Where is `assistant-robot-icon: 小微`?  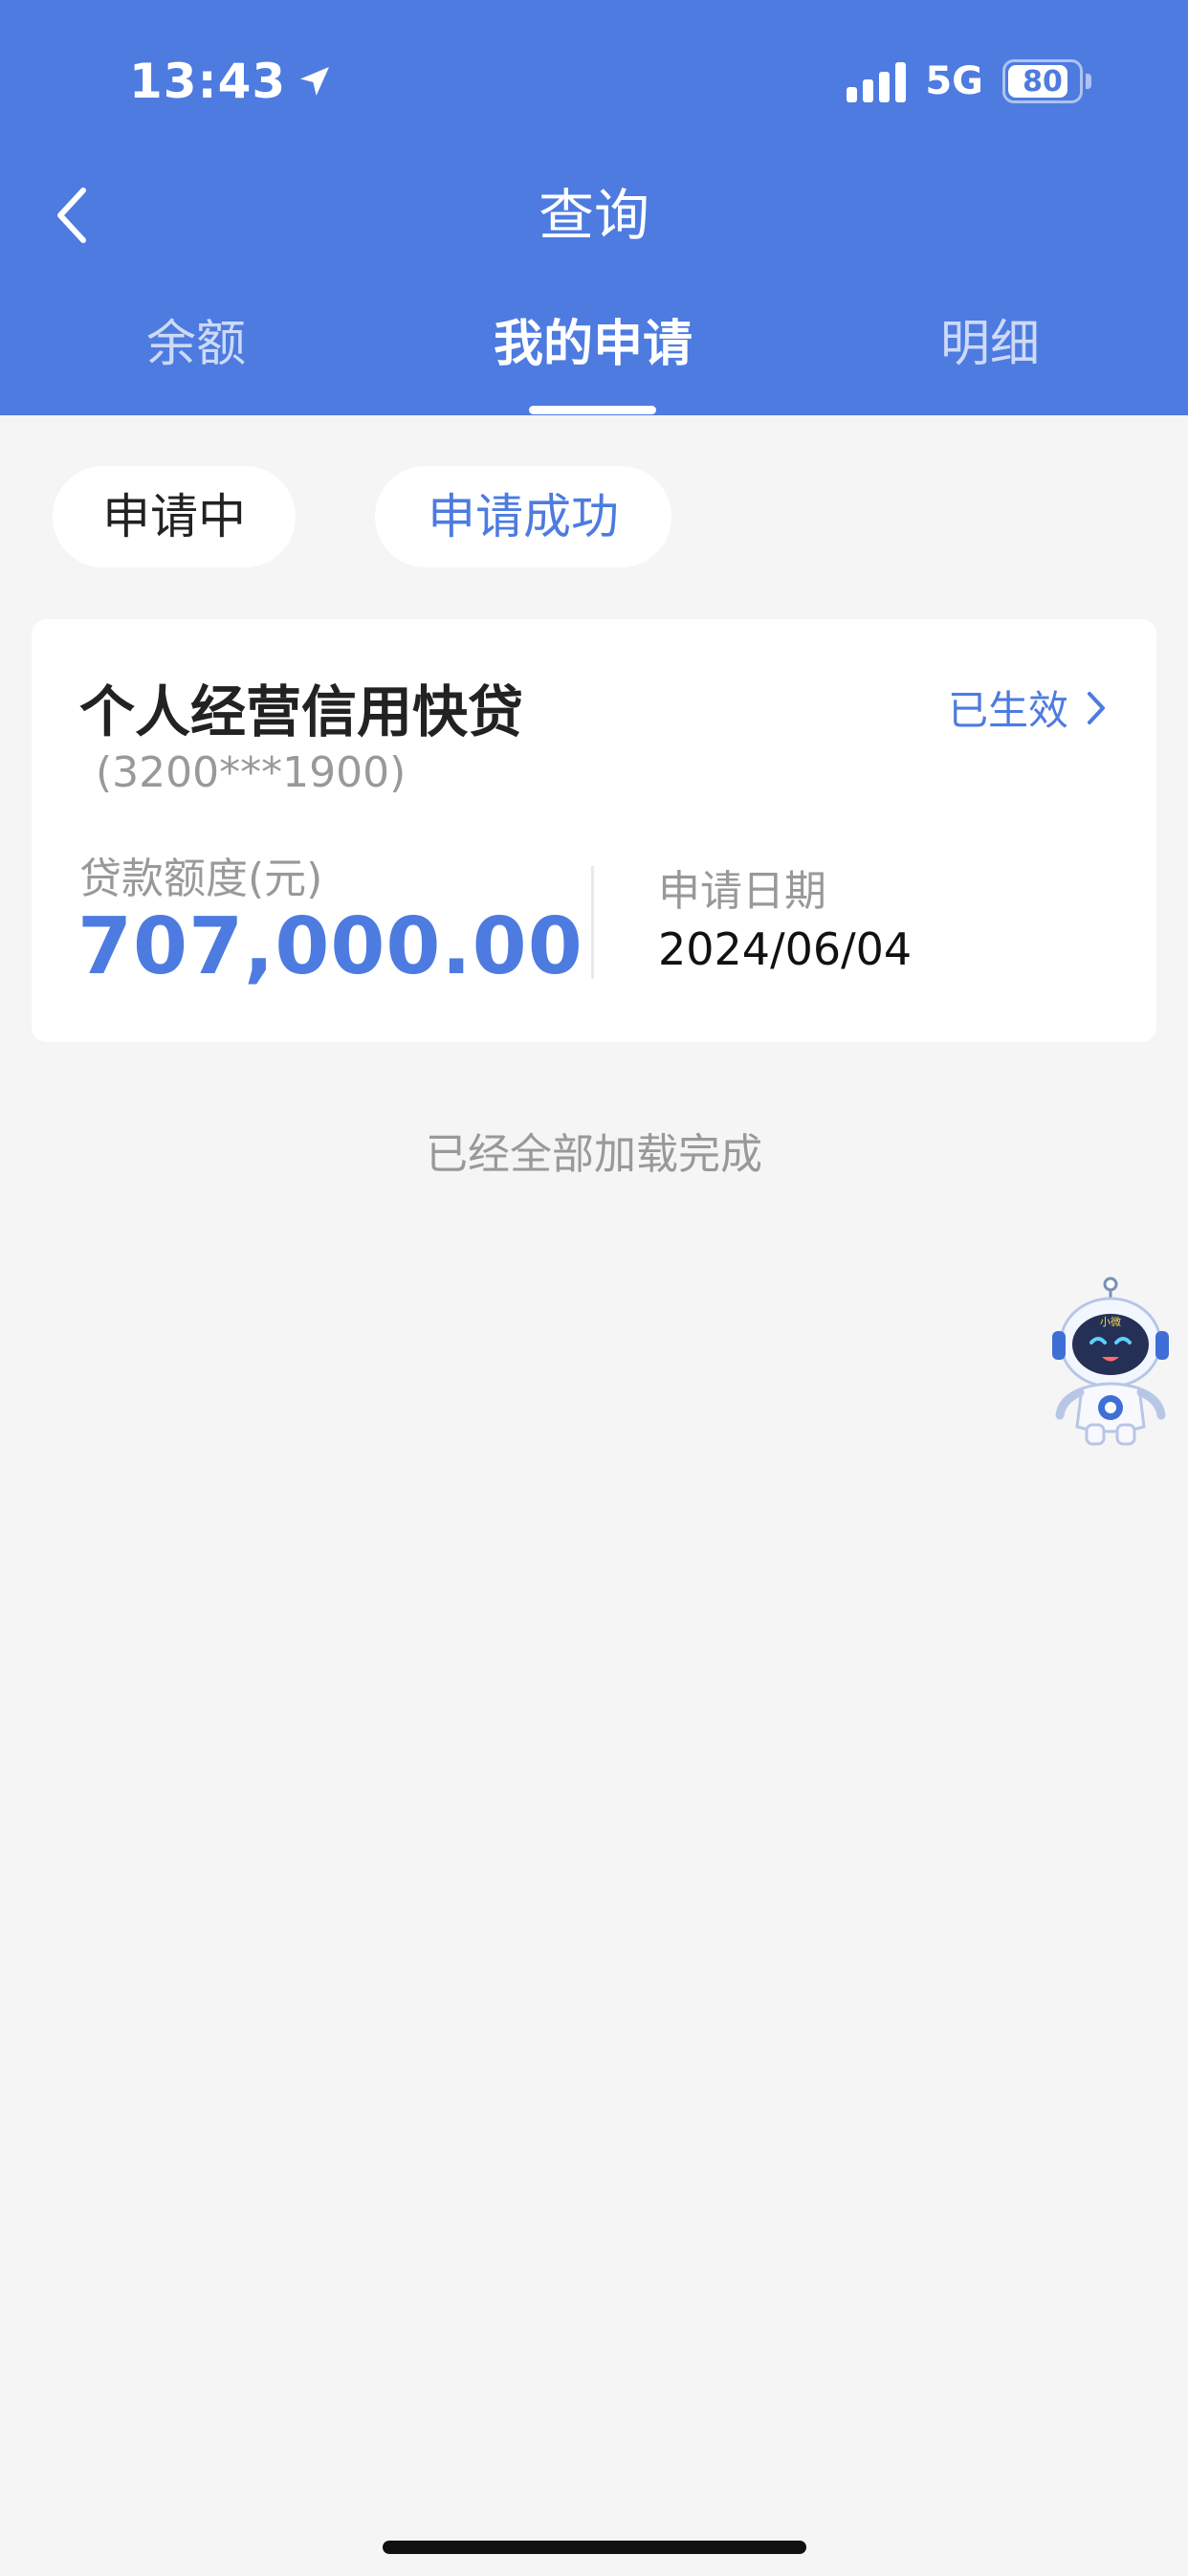
assistant-robot-icon: 小微 is located at coordinates (1110, 1362).